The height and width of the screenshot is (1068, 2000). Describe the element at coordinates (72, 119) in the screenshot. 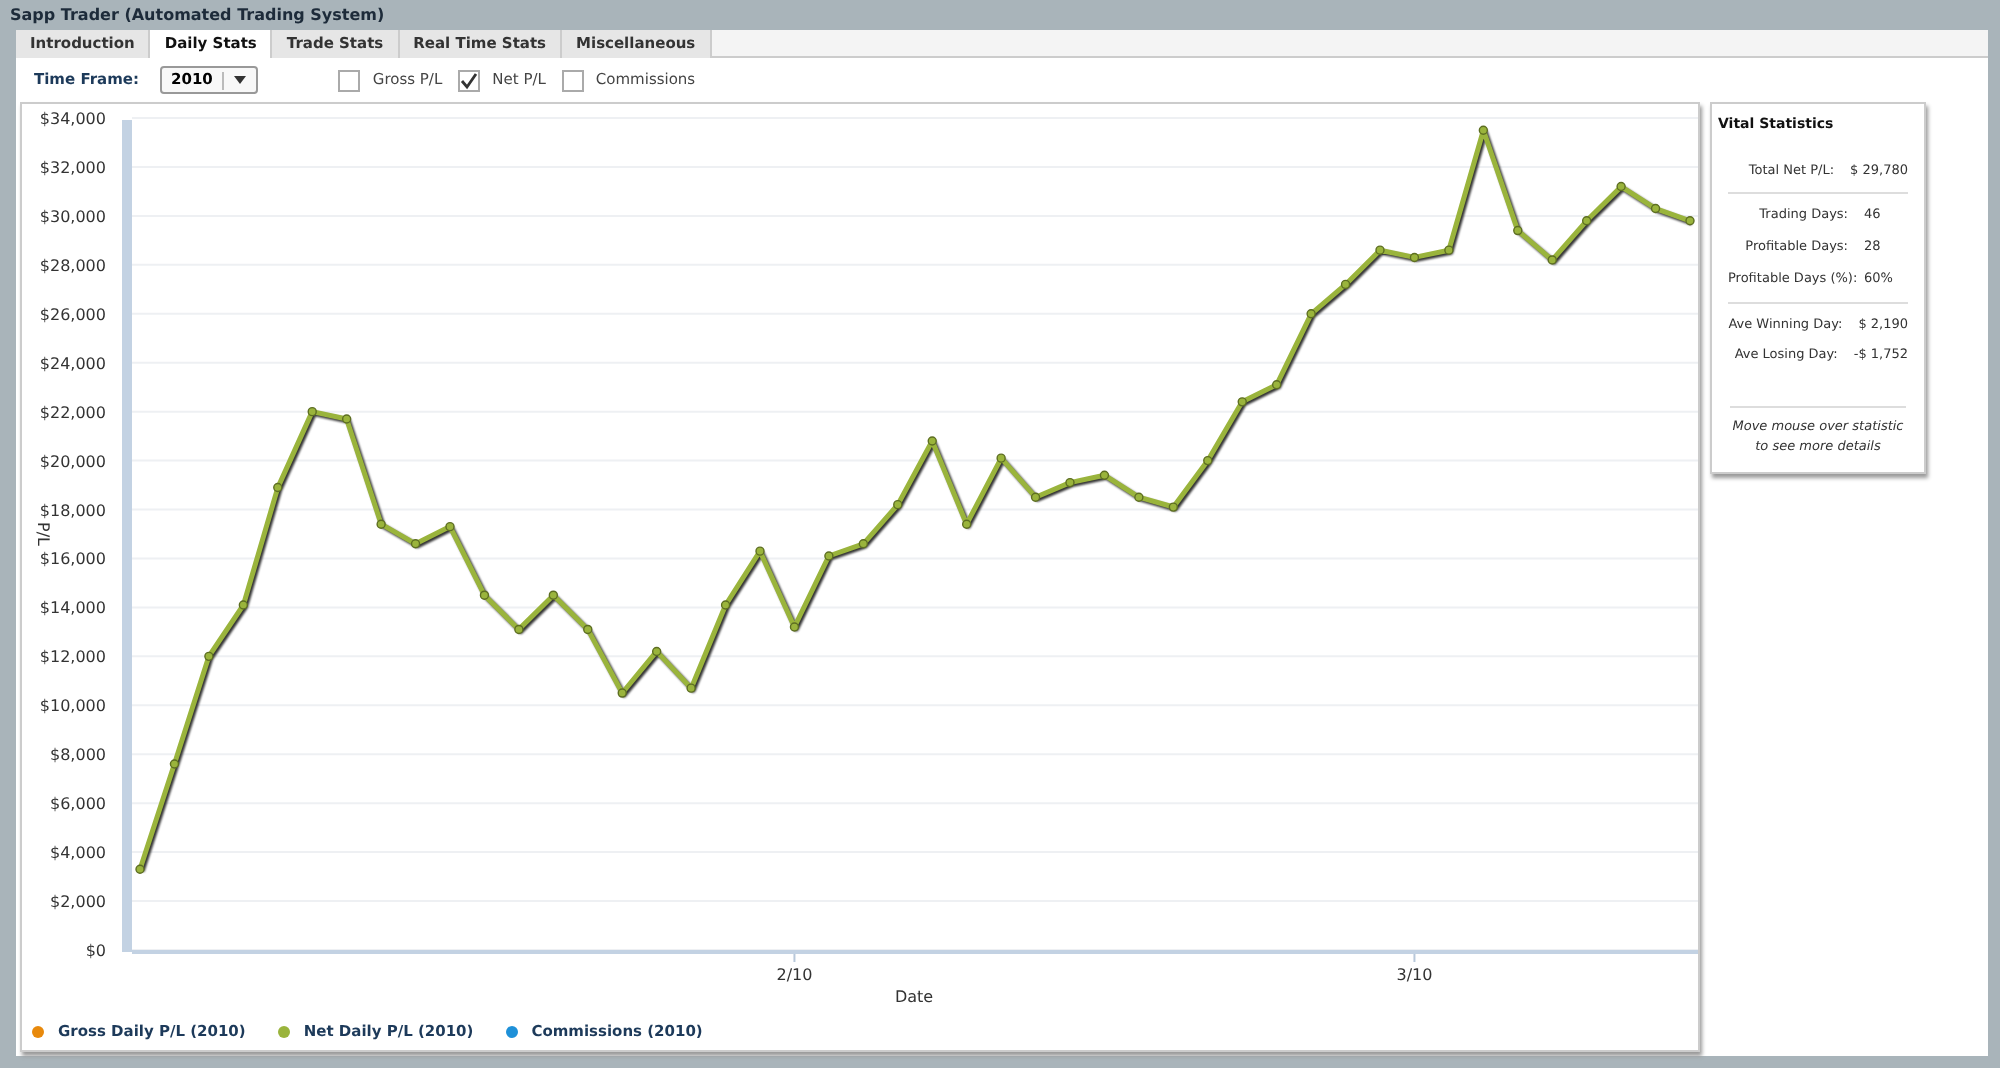

I see `y-tick-label: $34,000` at that location.